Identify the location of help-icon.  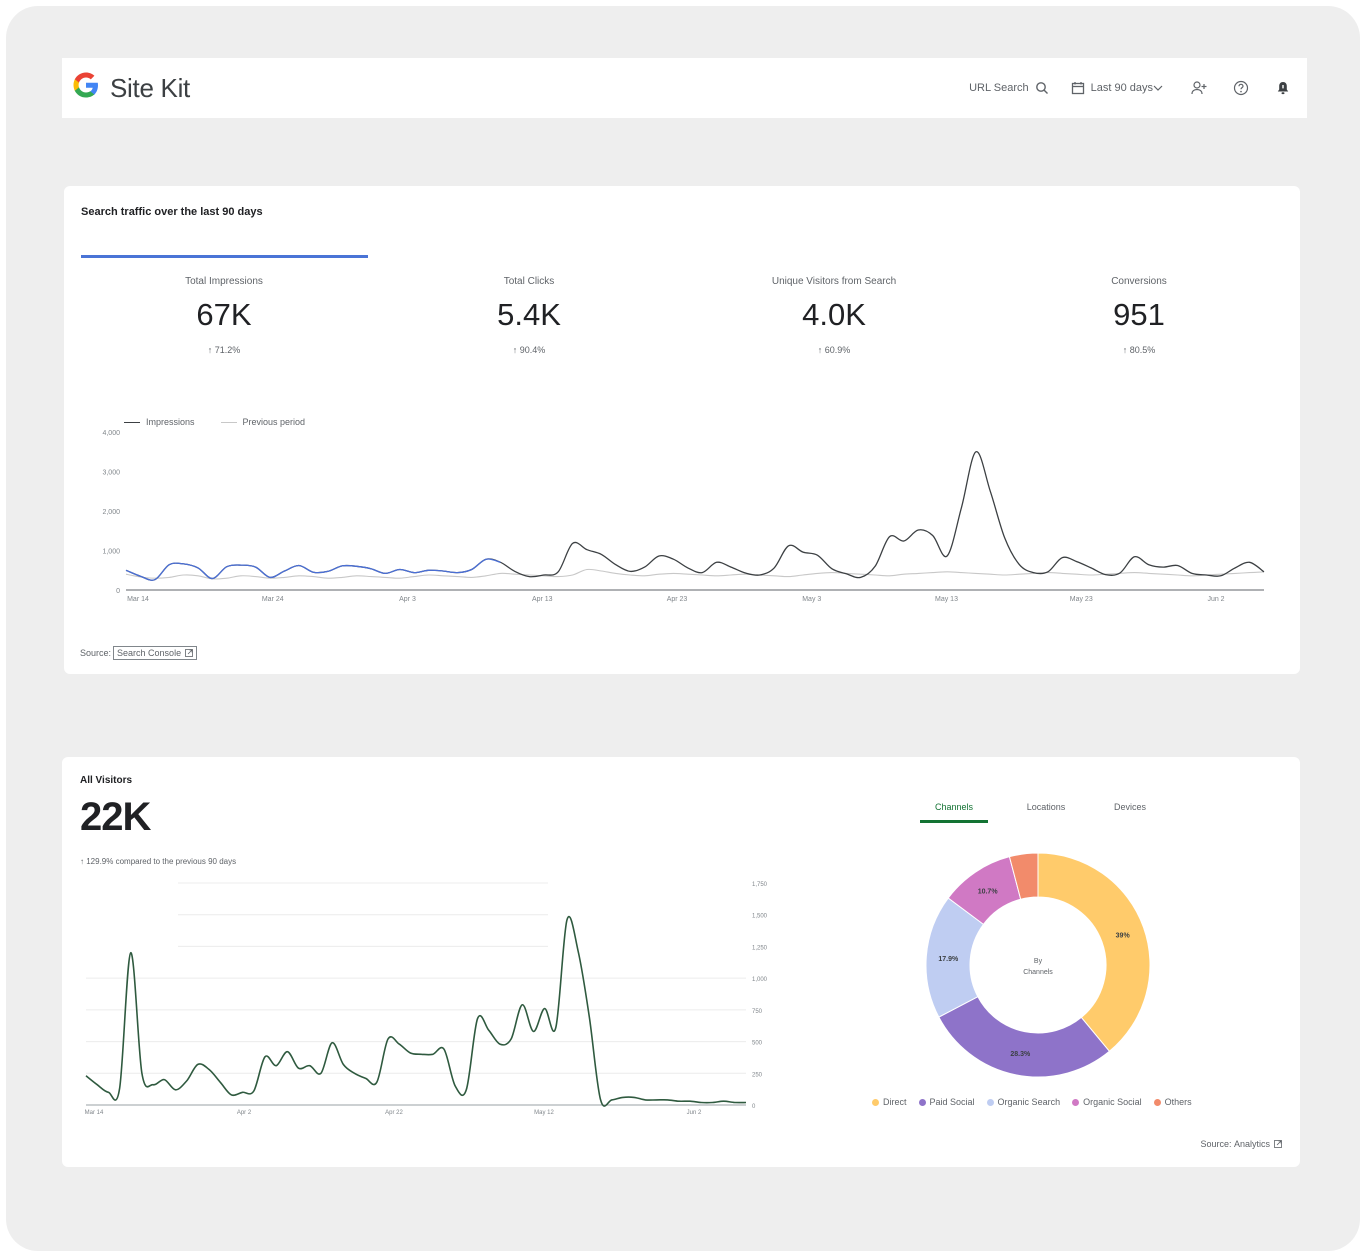
(1241, 88).